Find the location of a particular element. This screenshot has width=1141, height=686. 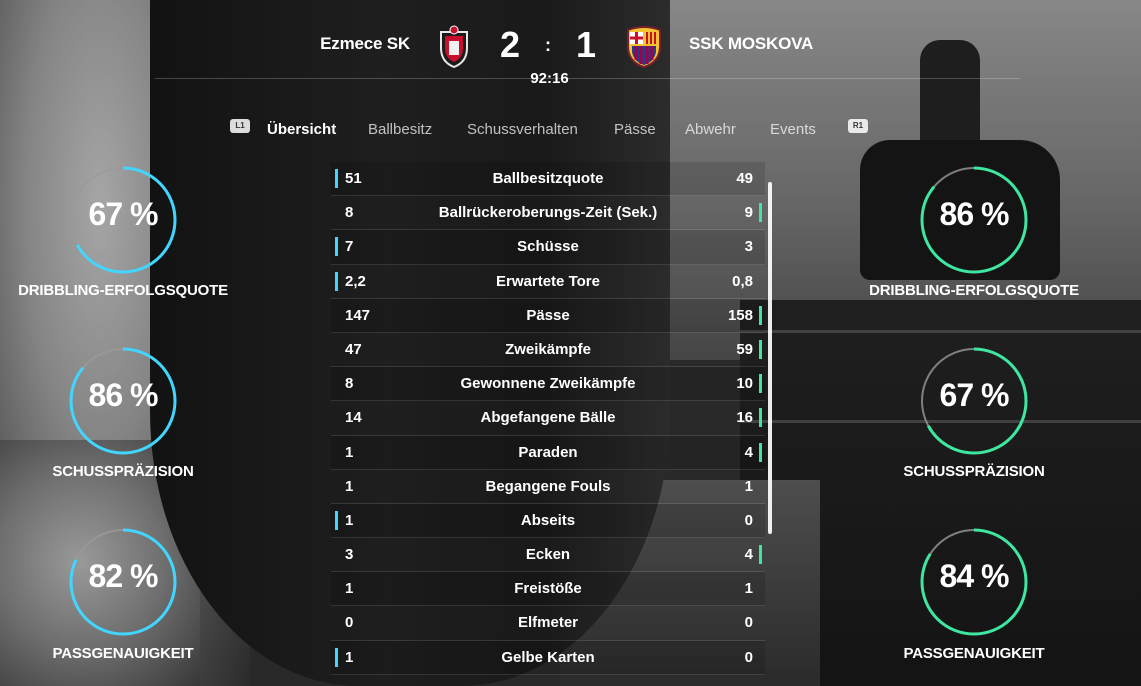

away-shot-accuracy-ring: 67 % is located at coordinates (974, 401).